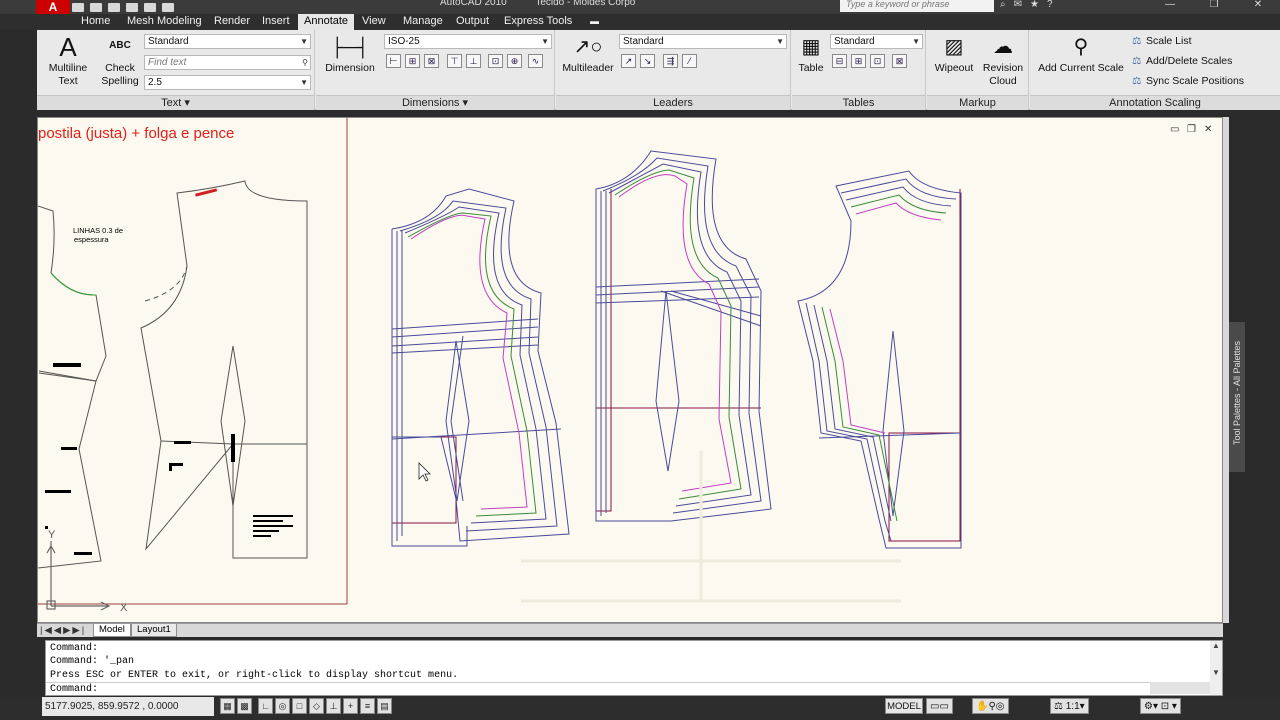  What do you see at coordinates (594, 22) in the screenshot?
I see `ribbon-toggle-icon: ▬` at bounding box center [594, 22].